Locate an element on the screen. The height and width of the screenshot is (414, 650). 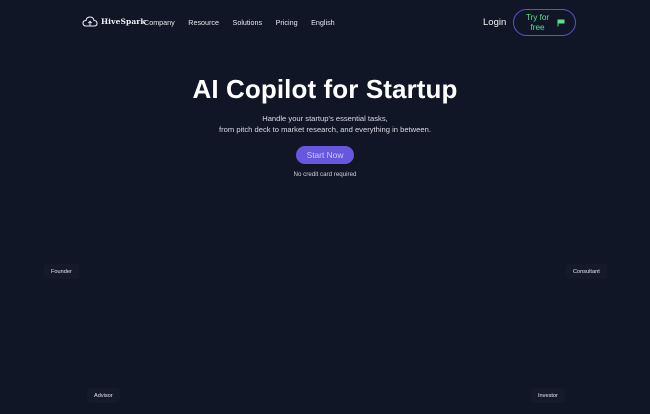
logo: HiveSpark is located at coordinates (114, 21).